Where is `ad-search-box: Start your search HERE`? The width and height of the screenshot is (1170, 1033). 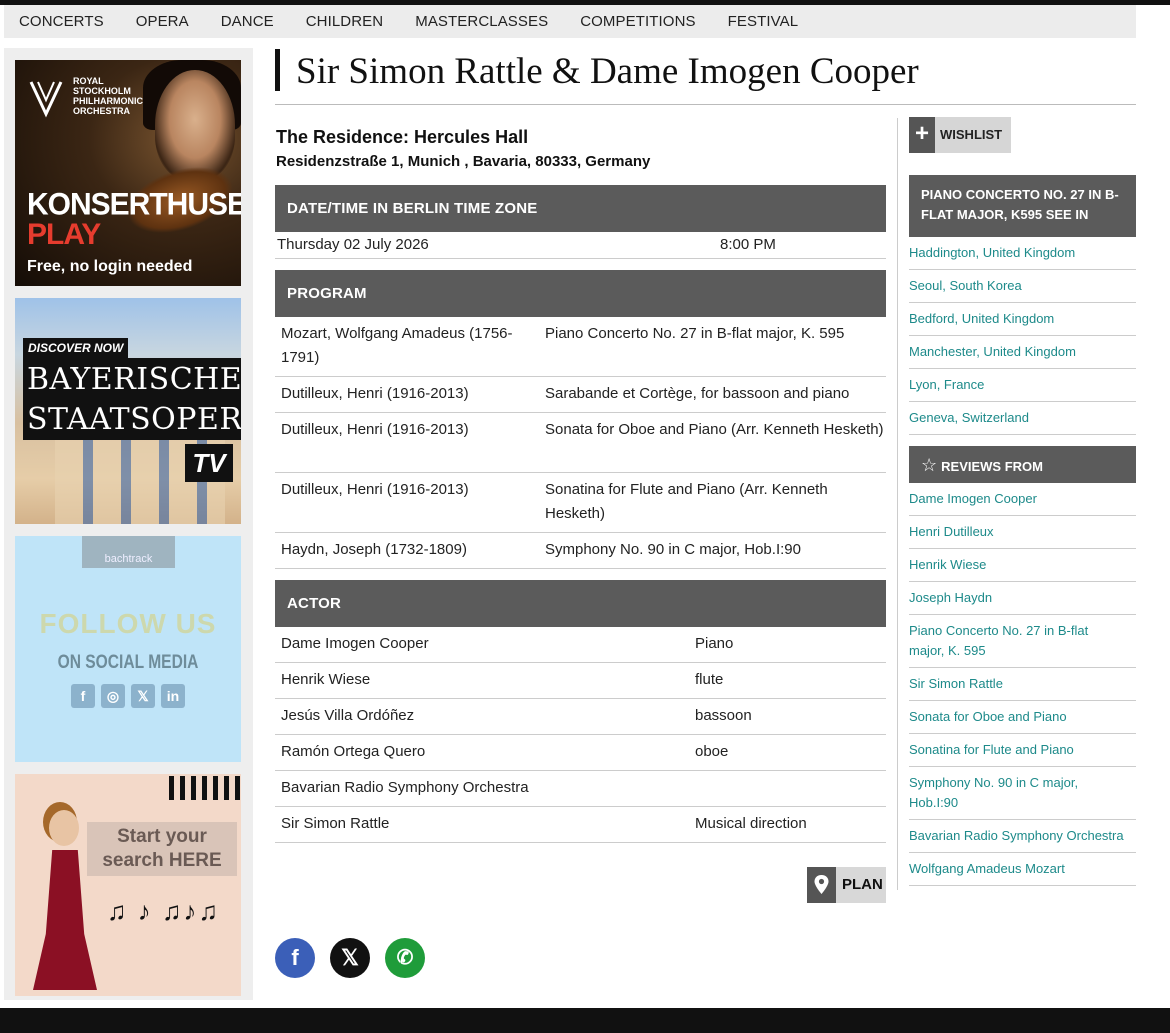
ad-search-box: Start your search HERE is located at coordinates (162, 849).